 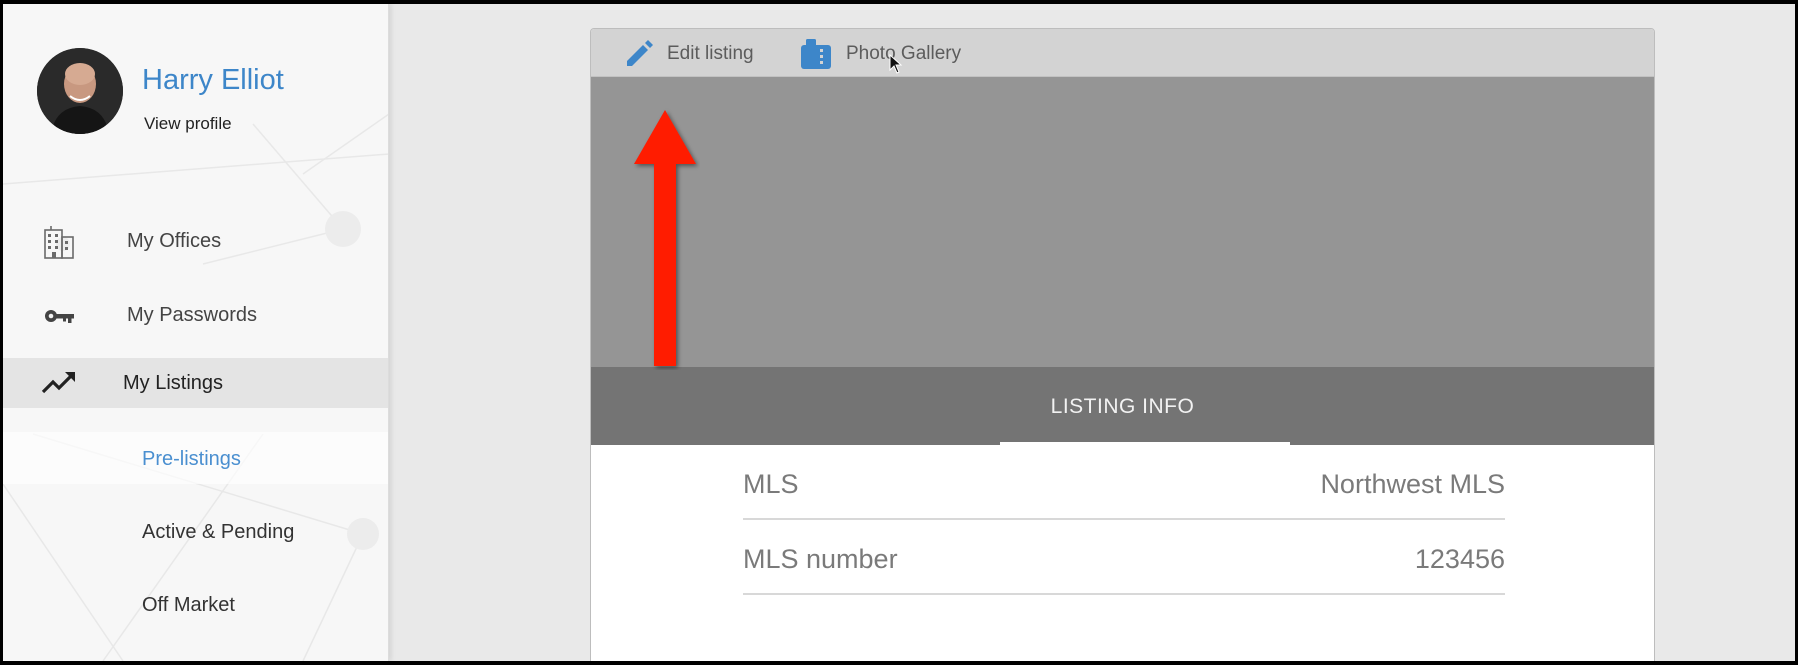 What do you see at coordinates (1124, 557) in the screenshot?
I see `info-row-mls-number: MLS number 123456` at bounding box center [1124, 557].